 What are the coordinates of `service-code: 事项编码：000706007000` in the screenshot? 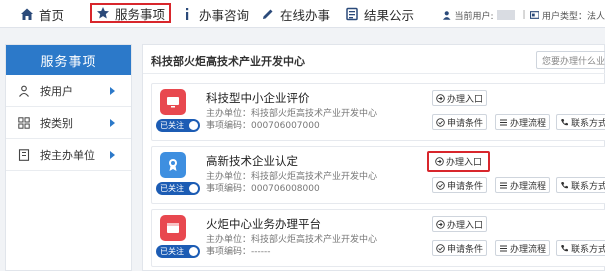 It's located at (263, 126).